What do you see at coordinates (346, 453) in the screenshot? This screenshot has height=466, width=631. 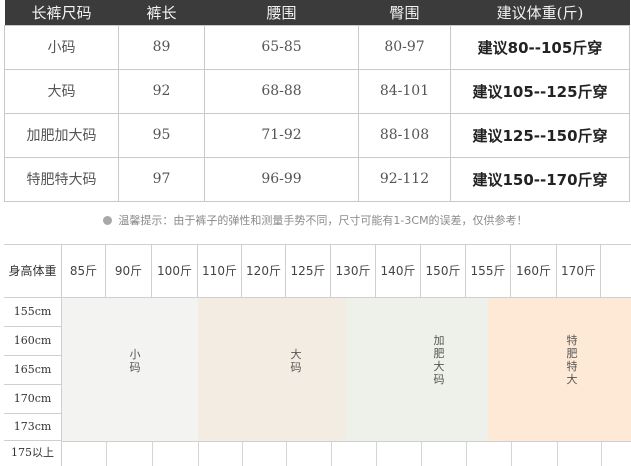 I see `bottom-row` at bounding box center [346, 453].